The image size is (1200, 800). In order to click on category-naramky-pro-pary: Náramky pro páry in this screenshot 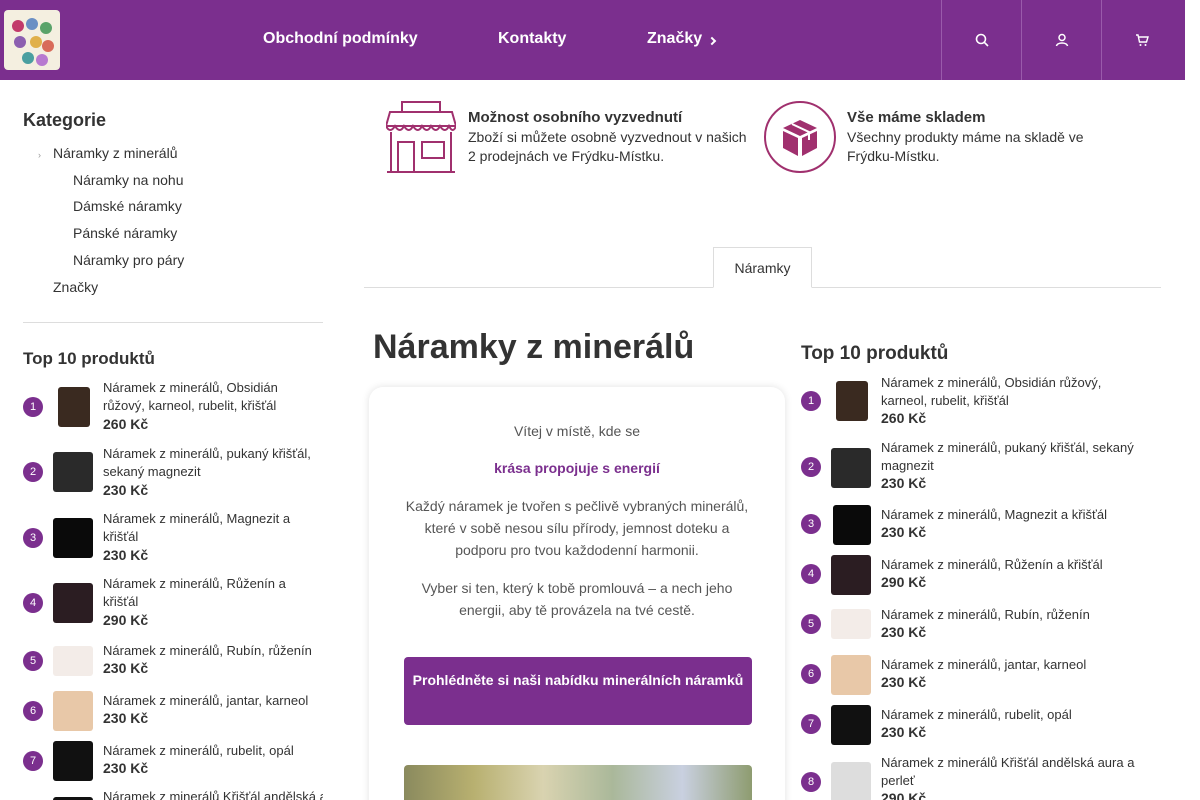, I will do `click(128, 260)`.